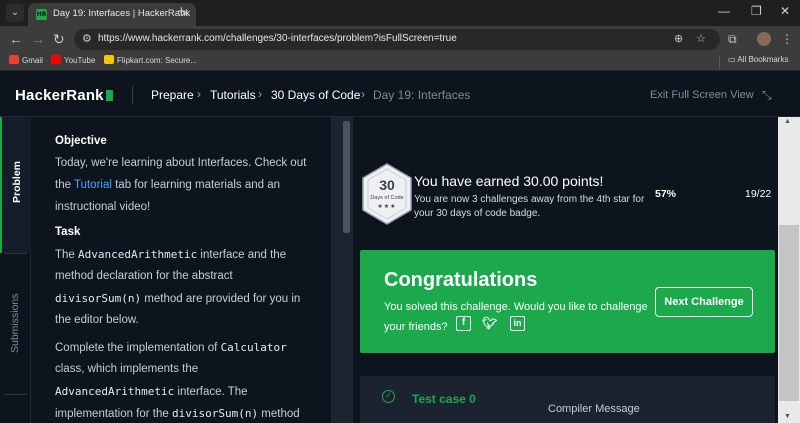  What do you see at coordinates (196, 185) in the screenshot?
I see `text-fragment: tab for learning materials and an` at bounding box center [196, 185].